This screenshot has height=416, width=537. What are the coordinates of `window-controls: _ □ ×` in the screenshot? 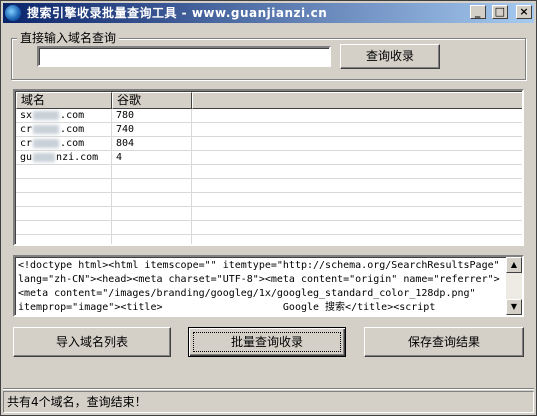 It's located at (500, 13).